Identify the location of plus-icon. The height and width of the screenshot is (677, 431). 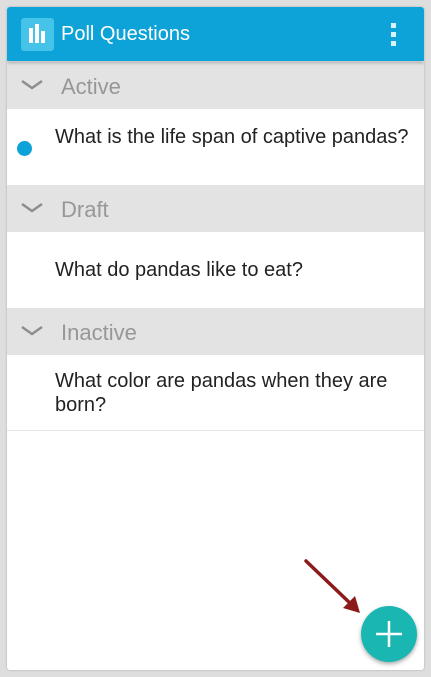
(389, 634).